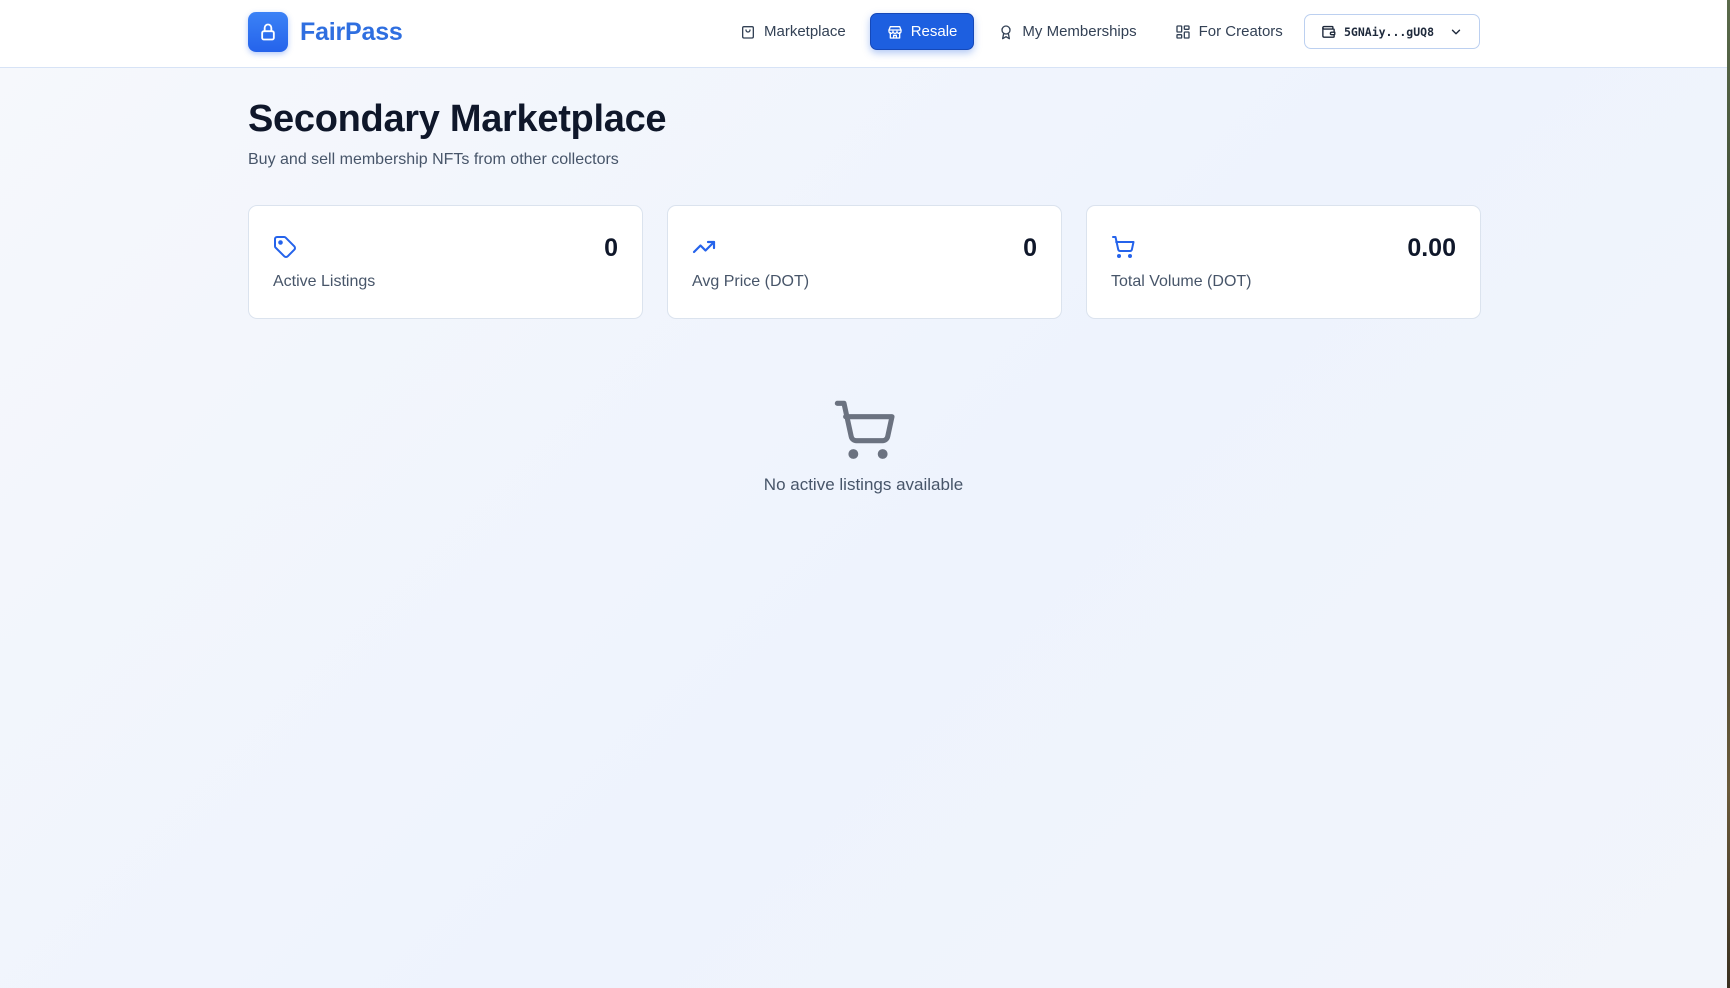 The image size is (1730, 988). What do you see at coordinates (1329, 31) in the screenshot?
I see `wallet-icon` at bounding box center [1329, 31].